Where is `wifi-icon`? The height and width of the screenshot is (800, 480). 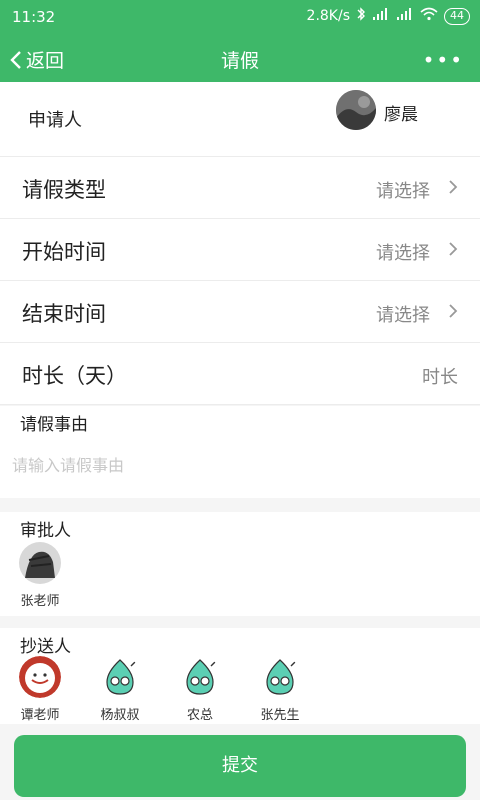 wifi-icon is located at coordinates (429, 16).